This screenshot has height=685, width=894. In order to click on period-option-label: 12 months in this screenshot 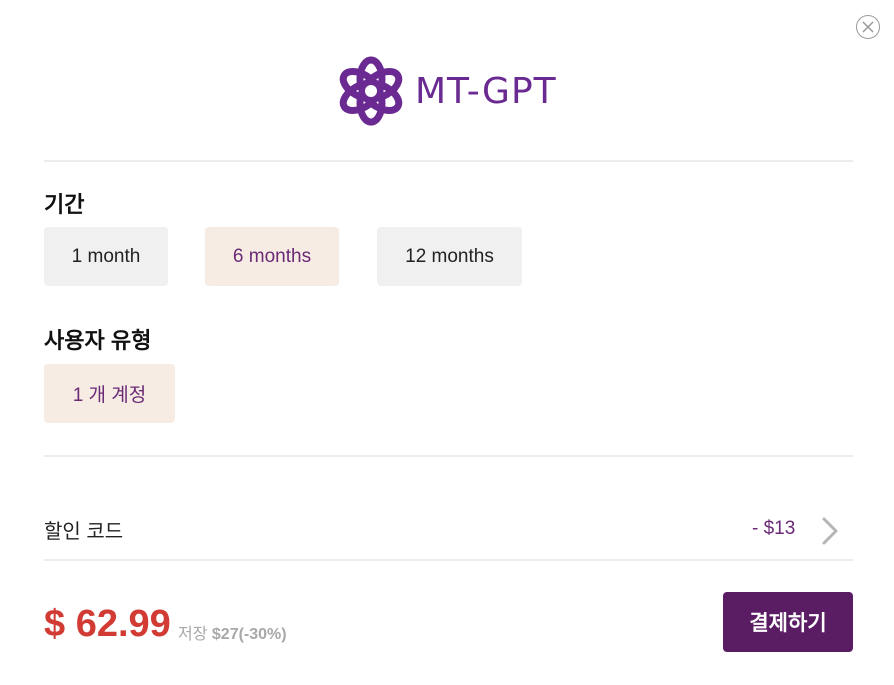, I will do `click(449, 256)`.